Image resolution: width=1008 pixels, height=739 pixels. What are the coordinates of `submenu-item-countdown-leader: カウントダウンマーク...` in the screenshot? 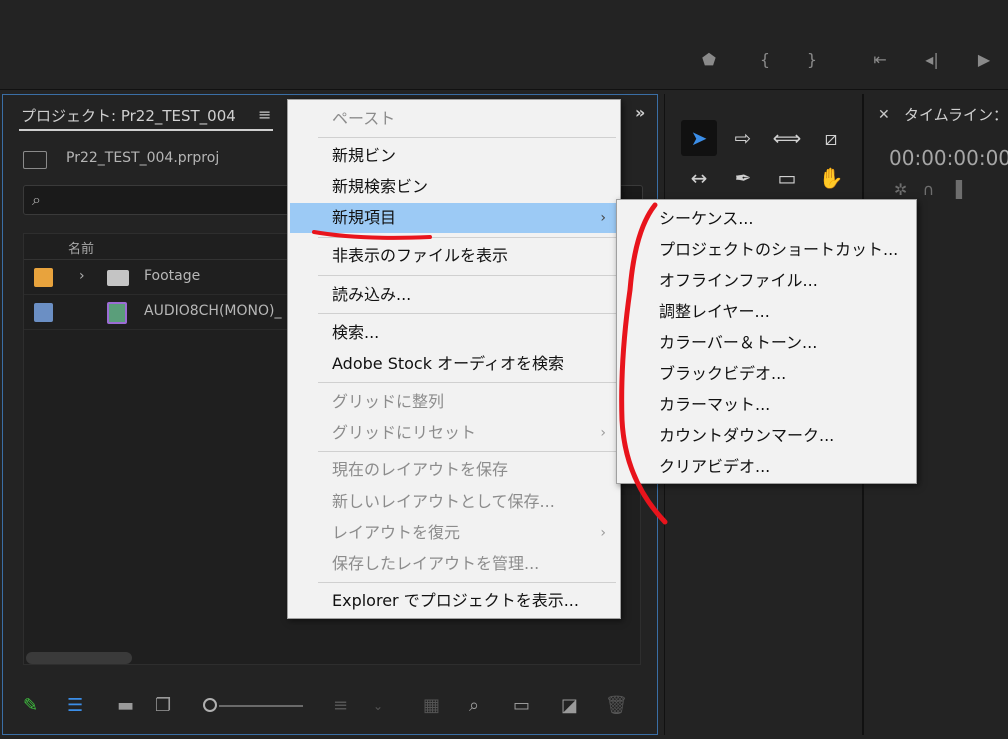 It's located at (767, 435).